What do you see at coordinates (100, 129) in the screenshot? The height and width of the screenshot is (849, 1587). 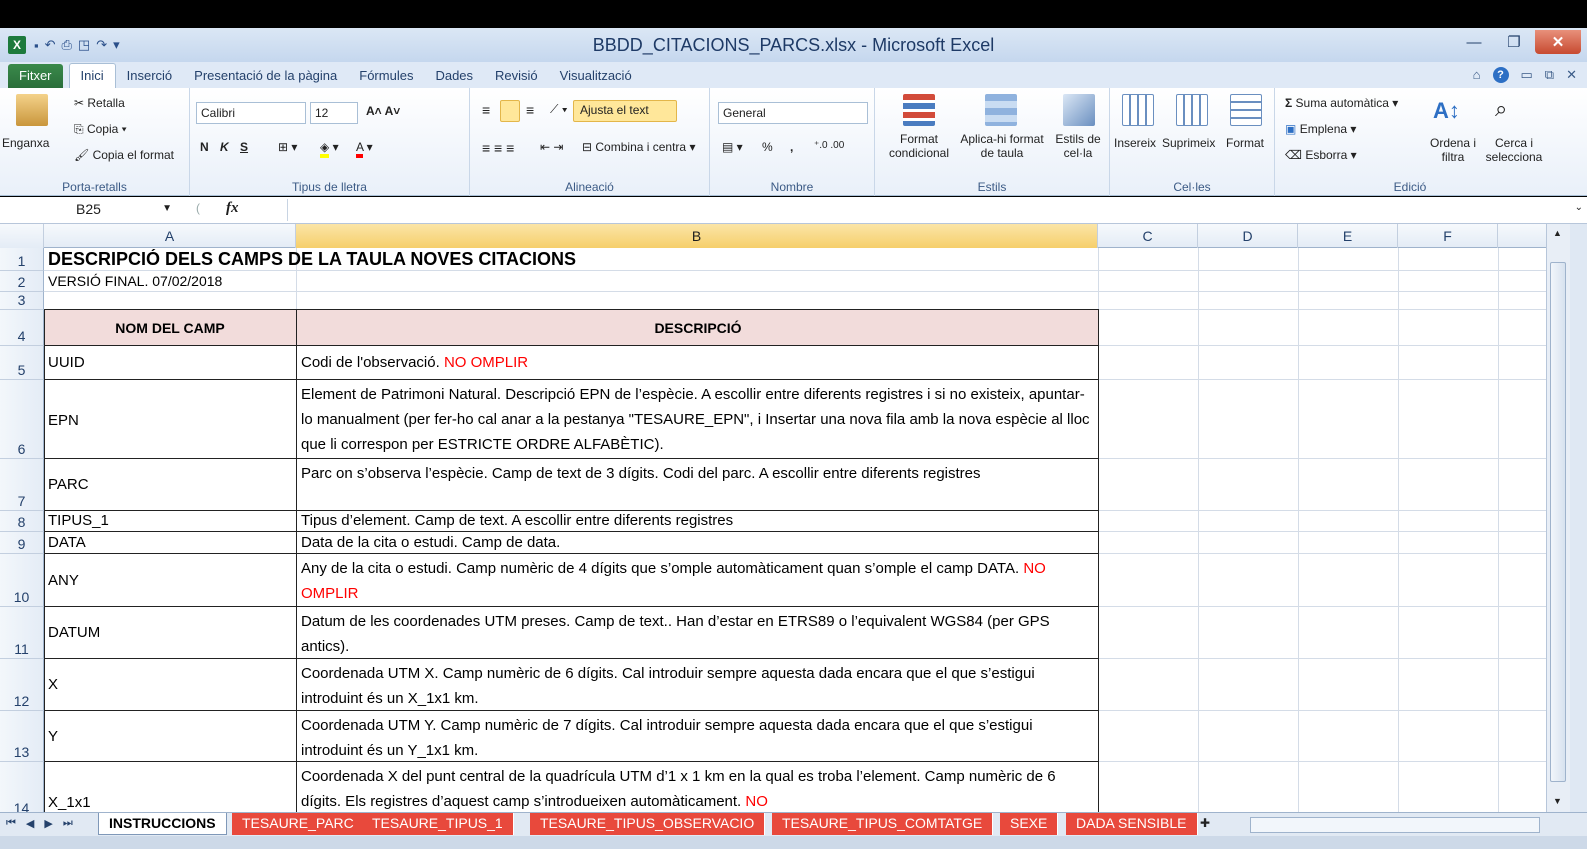 I see `copy-button: ⎘ Copia ▾` at bounding box center [100, 129].